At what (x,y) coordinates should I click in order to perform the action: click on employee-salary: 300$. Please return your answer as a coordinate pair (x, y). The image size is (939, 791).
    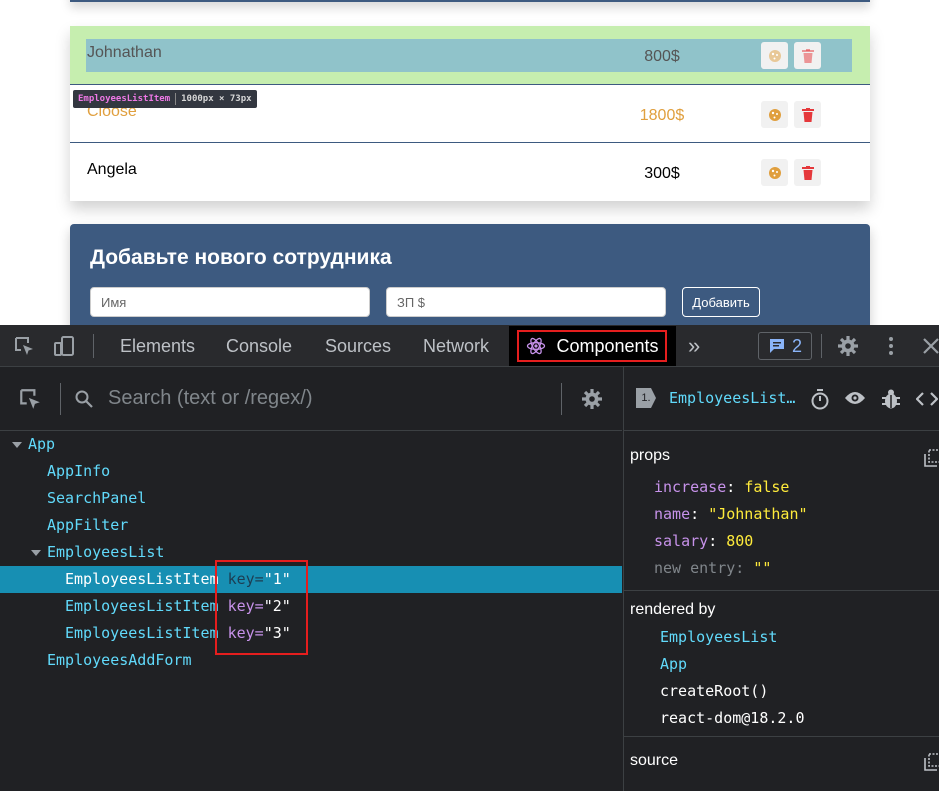
    Looking at the image, I should click on (662, 174).